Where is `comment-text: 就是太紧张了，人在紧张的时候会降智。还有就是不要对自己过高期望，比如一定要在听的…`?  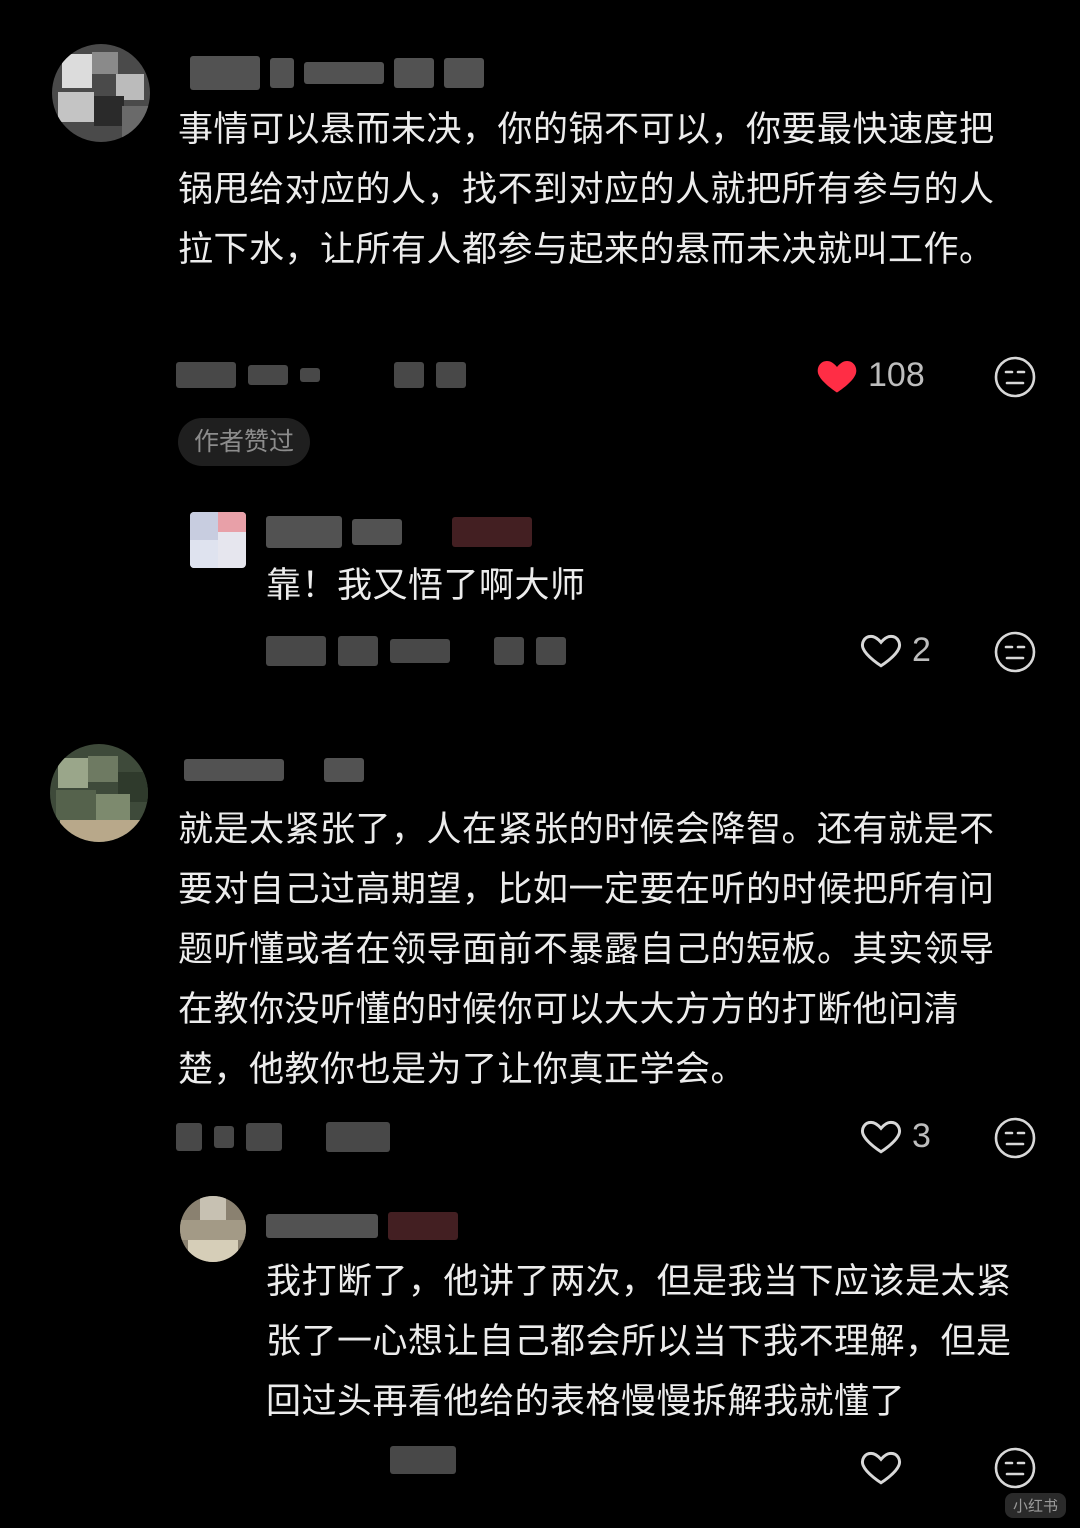 comment-text: 就是太紧张了，人在紧张的时候会降智。还有就是不要对自己过高期望，比如一定要在听的… is located at coordinates (586, 950).